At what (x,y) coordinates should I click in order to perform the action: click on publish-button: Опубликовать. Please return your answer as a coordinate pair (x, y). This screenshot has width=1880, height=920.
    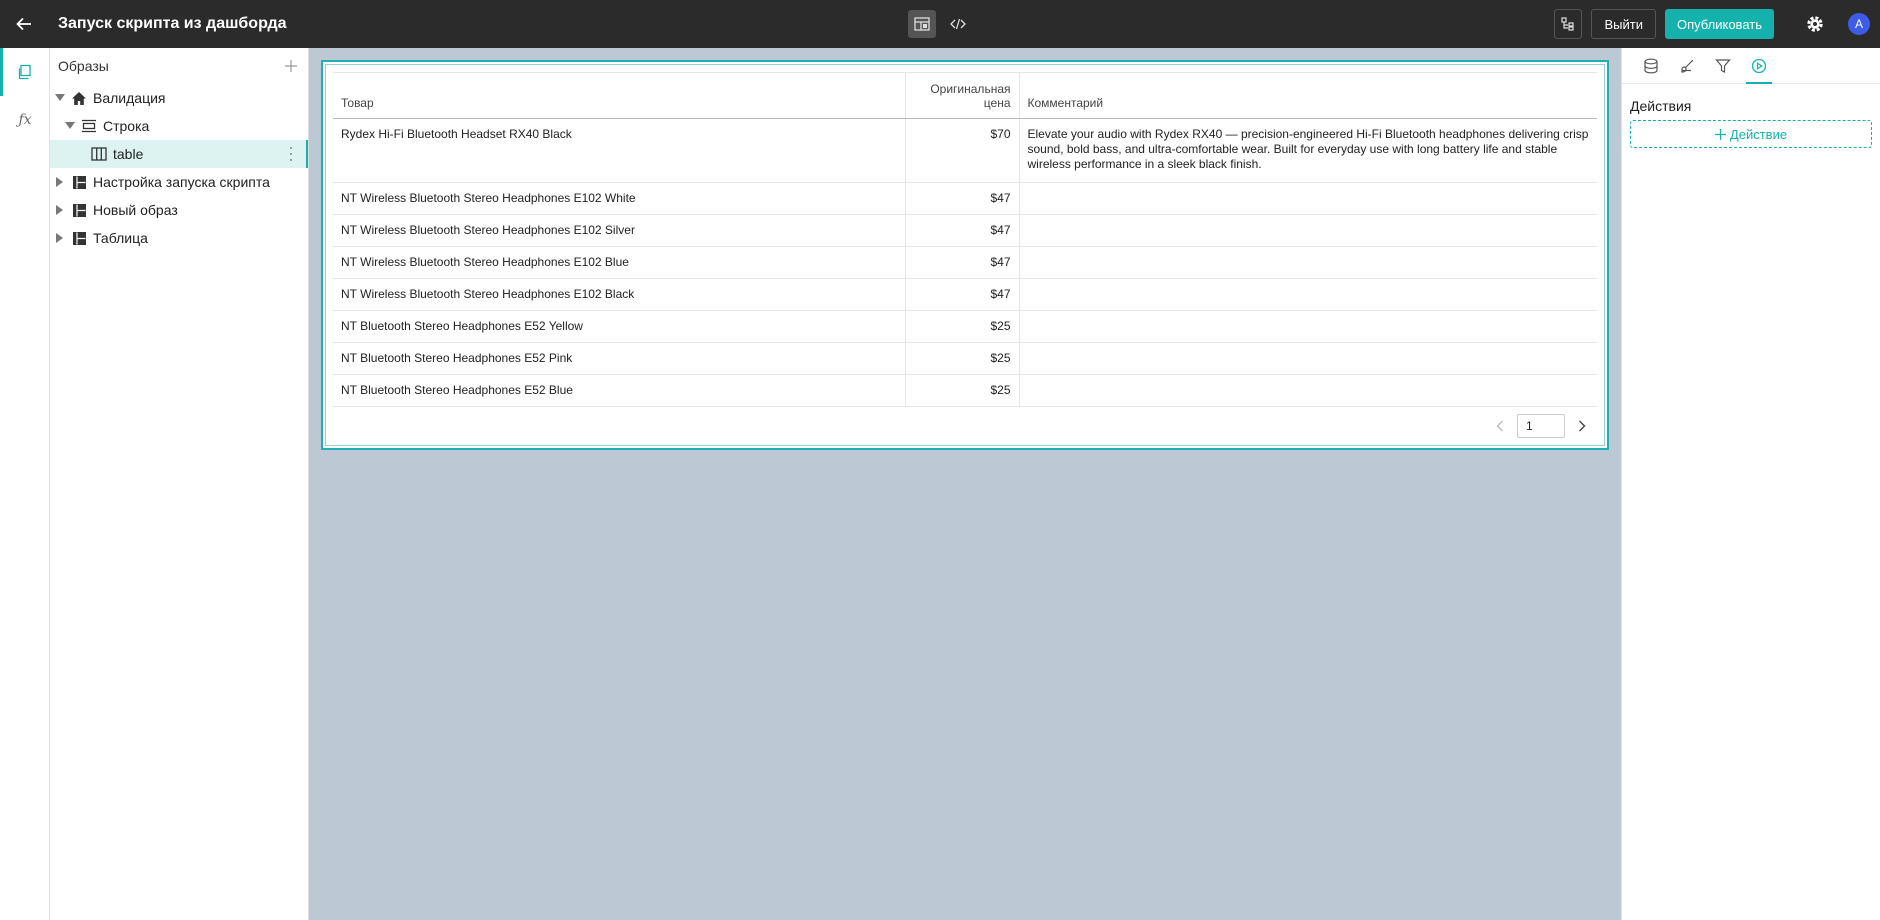
    Looking at the image, I should click on (1719, 24).